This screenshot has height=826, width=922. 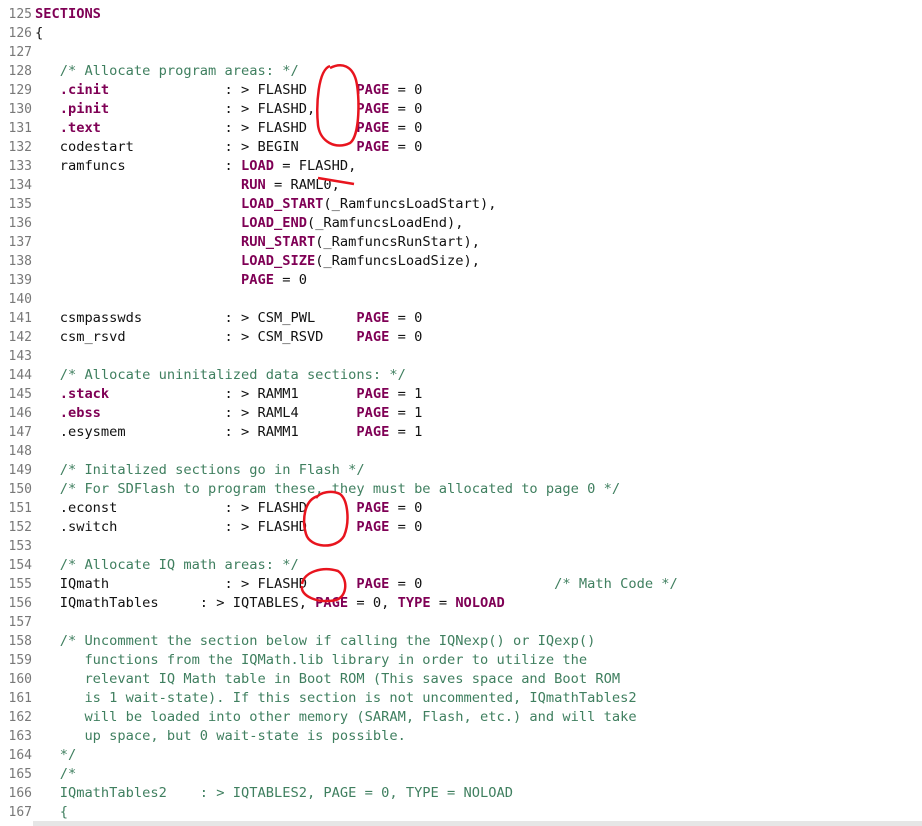 What do you see at coordinates (20, 546) in the screenshot?
I see `line-number: 153` at bounding box center [20, 546].